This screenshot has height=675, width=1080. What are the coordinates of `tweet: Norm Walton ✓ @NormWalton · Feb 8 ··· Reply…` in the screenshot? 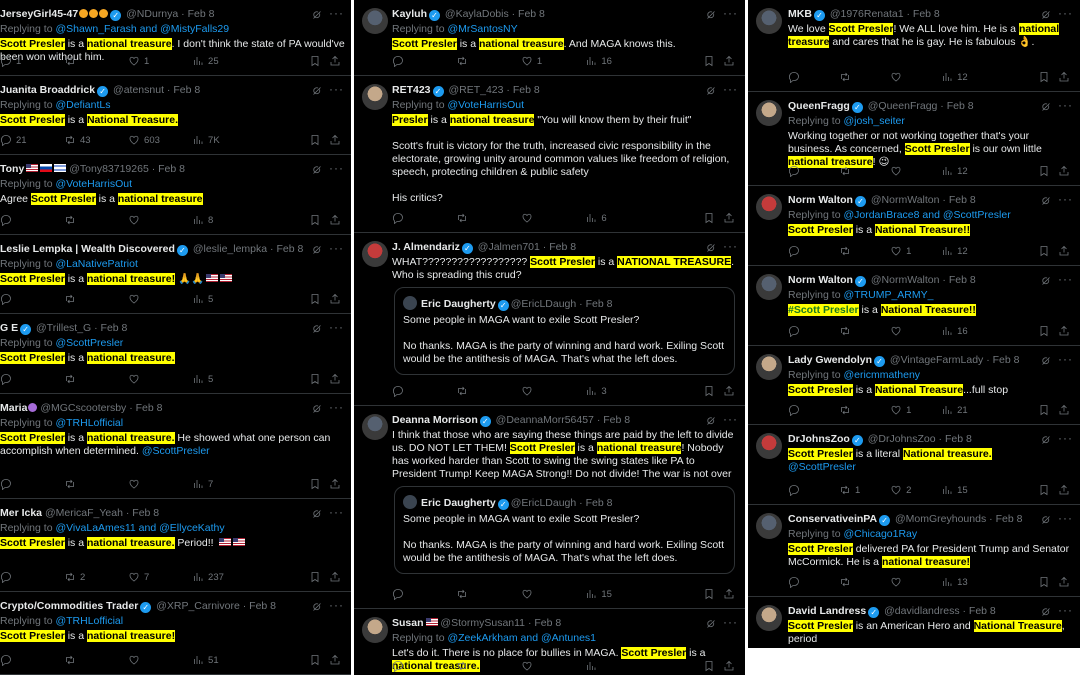 It's located at (914, 306).